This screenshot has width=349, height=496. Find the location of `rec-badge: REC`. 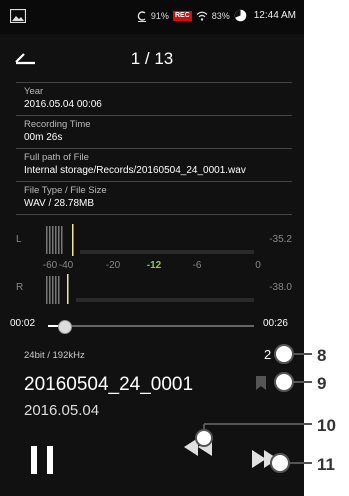

rec-badge: REC is located at coordinates (182, 15).